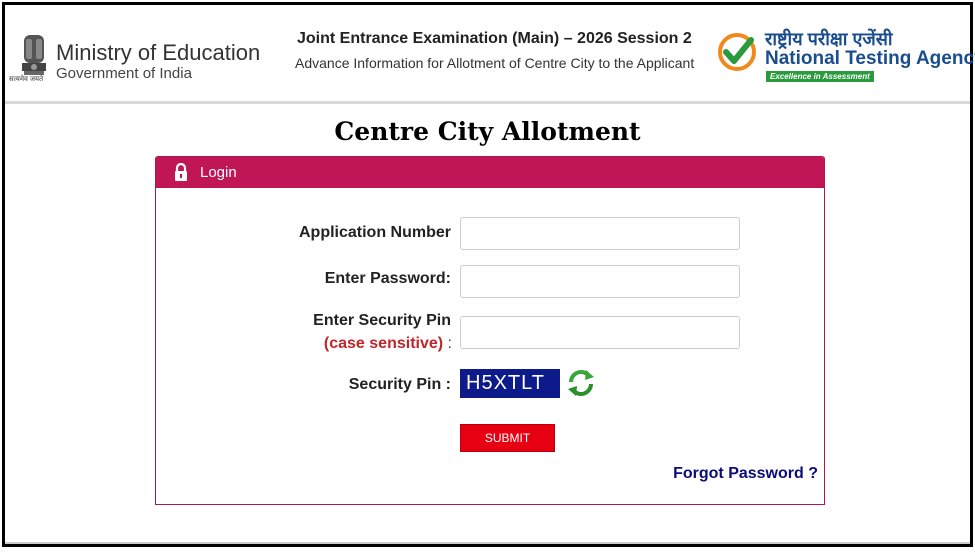 The height and width of the screenshot is (554, 975). What do you see at coordinates (218, 172) in the screenshot?
I see `login-panel-title: Login` at bounding box center [218, 172].